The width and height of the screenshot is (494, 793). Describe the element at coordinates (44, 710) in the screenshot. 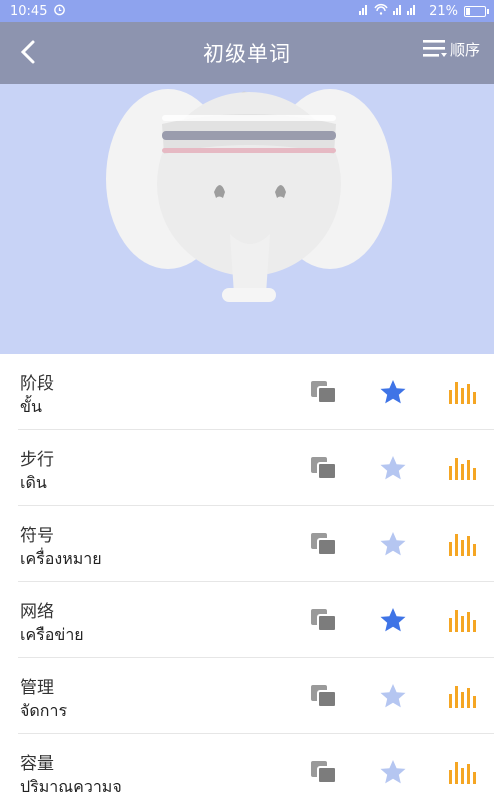

I see `word-translation: จัดการ` at that location.